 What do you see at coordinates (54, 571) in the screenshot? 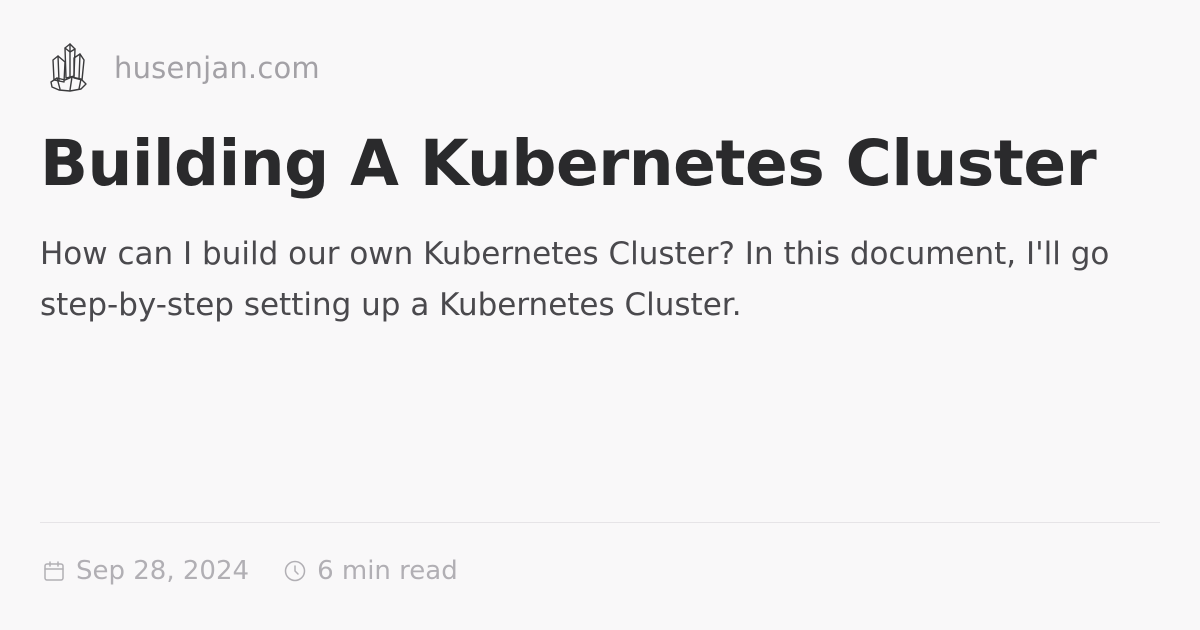
I see `calendar-icon` at bounding box center [54, 571].